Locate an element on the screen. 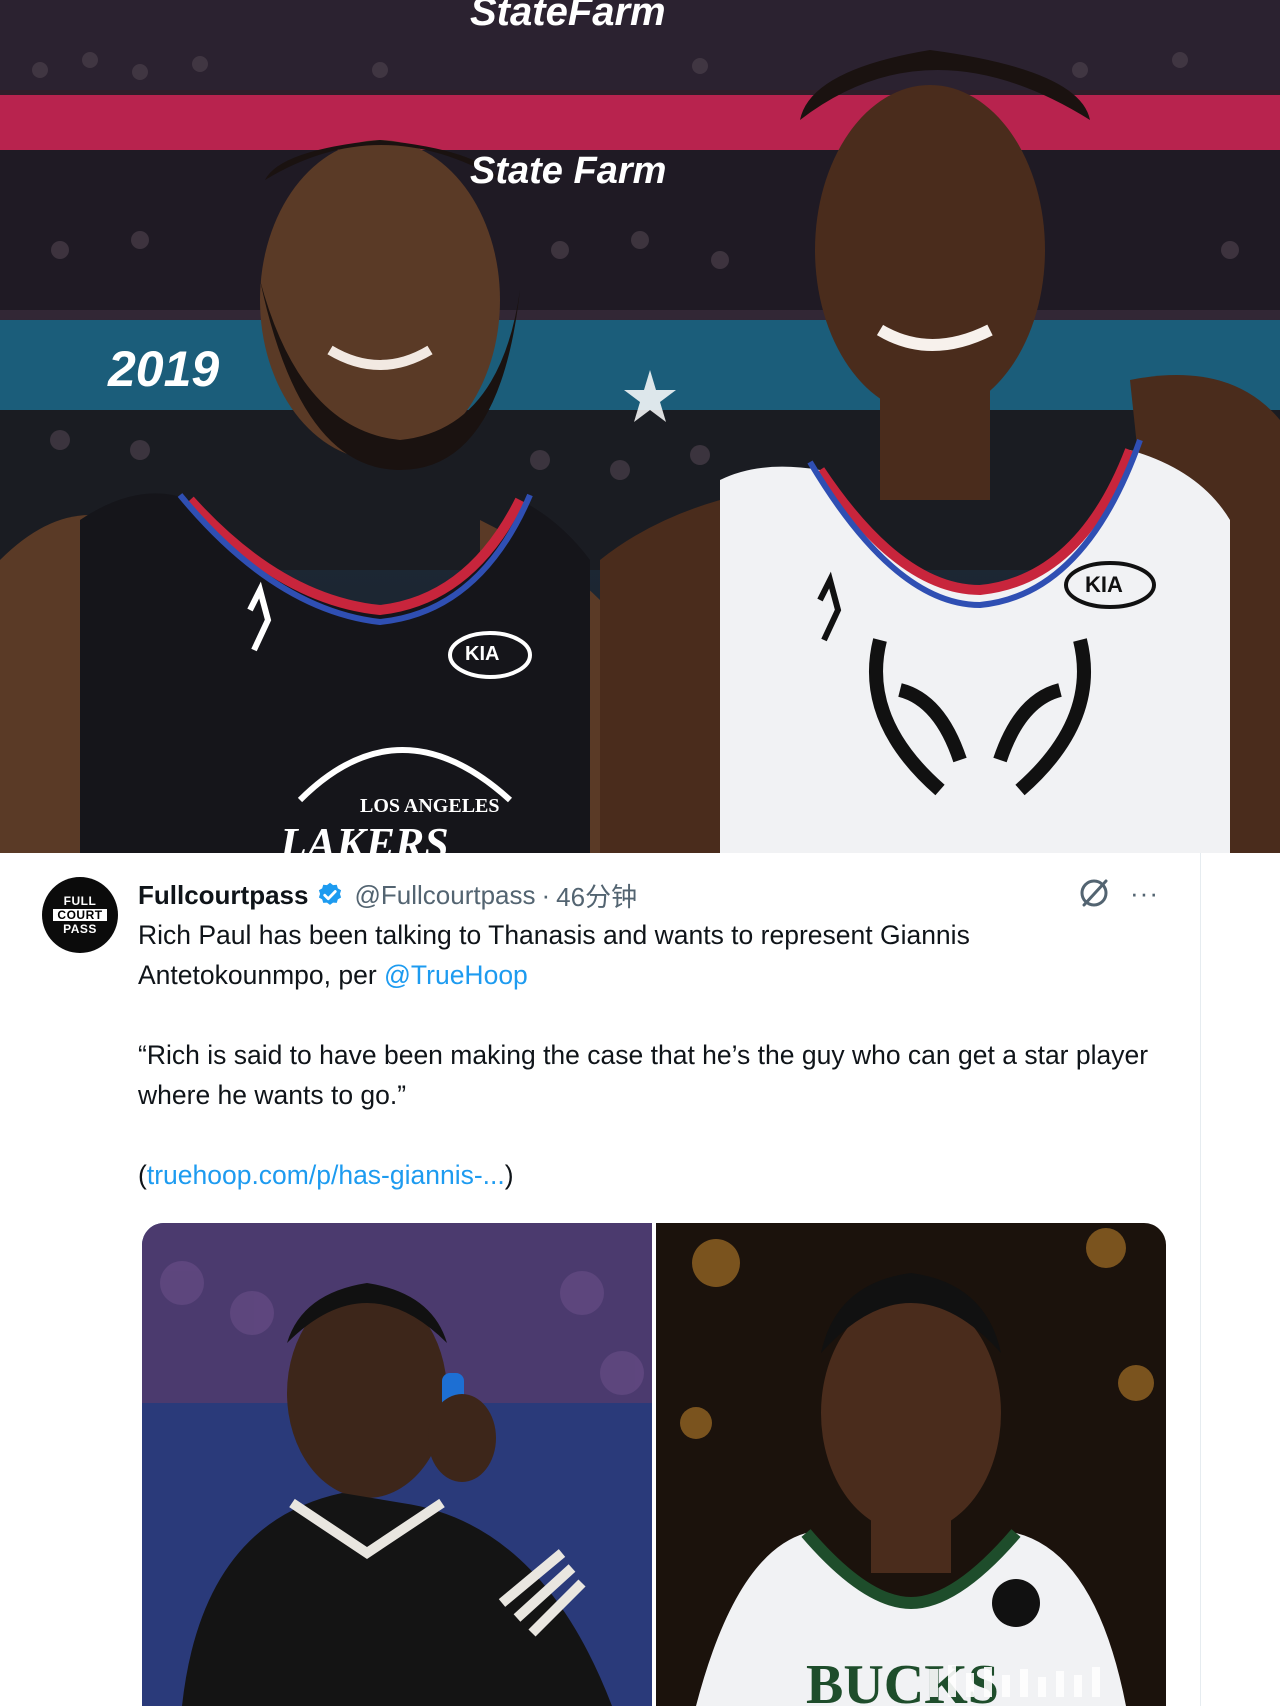 The height and width of the screenshot is (1706, 1280). tweet-link-line: (truehoop.com/p/has-giannis-...) is located at coordinates (653, 1175).